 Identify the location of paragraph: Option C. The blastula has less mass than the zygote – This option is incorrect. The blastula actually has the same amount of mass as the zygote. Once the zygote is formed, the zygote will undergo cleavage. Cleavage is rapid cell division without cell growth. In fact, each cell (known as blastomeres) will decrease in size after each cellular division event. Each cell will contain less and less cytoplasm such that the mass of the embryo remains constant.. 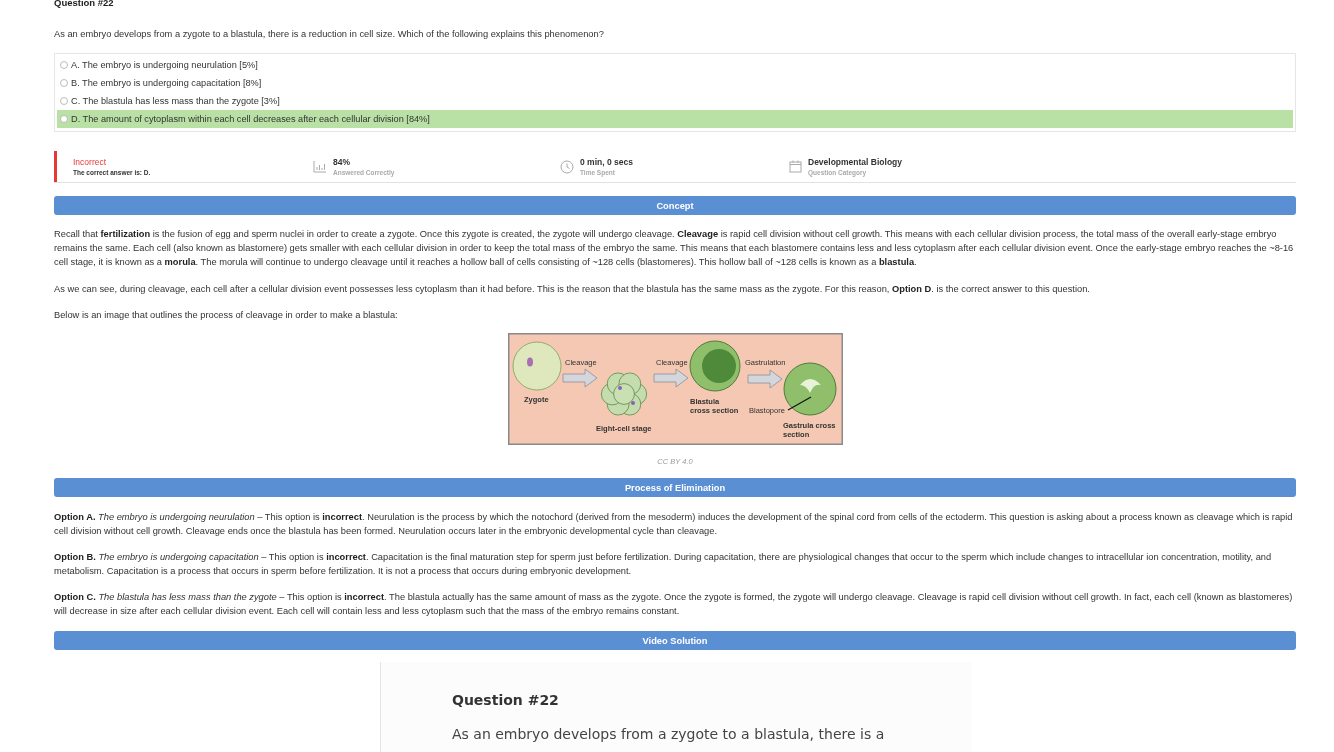
(674, 604).